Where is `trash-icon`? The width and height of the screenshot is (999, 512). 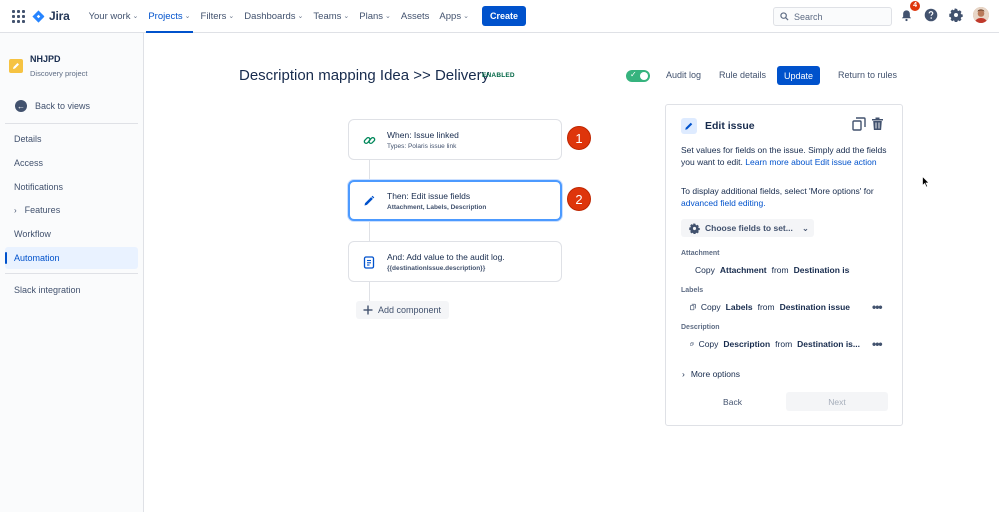
trash-icon is located at coordinates (877, 123).